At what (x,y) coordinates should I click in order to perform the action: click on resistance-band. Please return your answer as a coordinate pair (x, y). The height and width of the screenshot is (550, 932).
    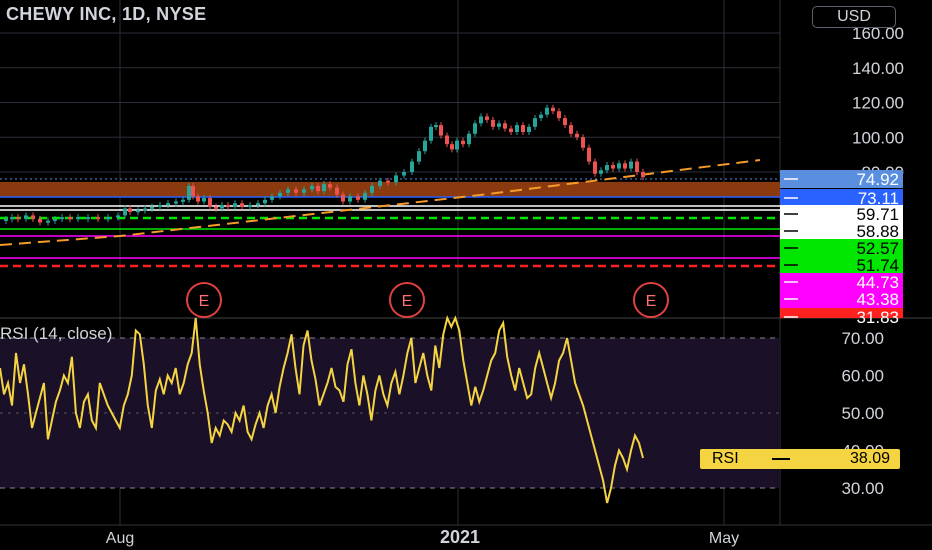
    Looking at the image, I should click on (390, 192).